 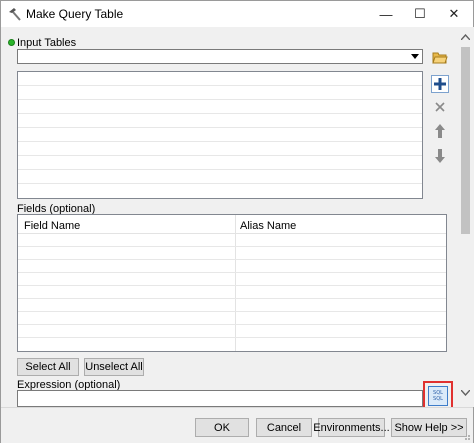 I want to click on plus-icon, so click(x=440, y=84).